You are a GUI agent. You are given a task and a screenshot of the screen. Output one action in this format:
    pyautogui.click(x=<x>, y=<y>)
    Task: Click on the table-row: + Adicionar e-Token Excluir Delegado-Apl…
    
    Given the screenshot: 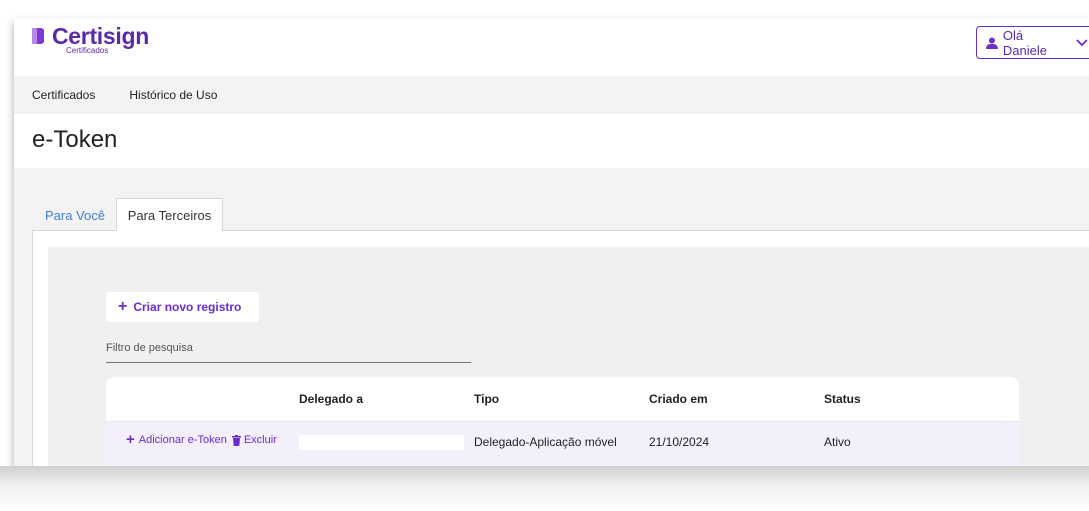 What is the action you would take?
    pyautogui.click(x=562, y=442)
    